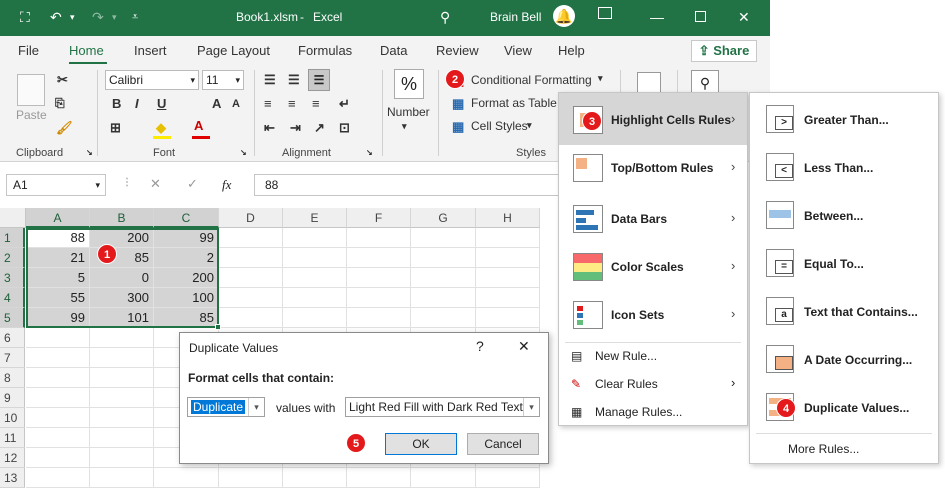 This screenshot has width=945, height=488. Describe the element at coordinates (508, 318) in the screenshot. I see `cell-h5` at that location.